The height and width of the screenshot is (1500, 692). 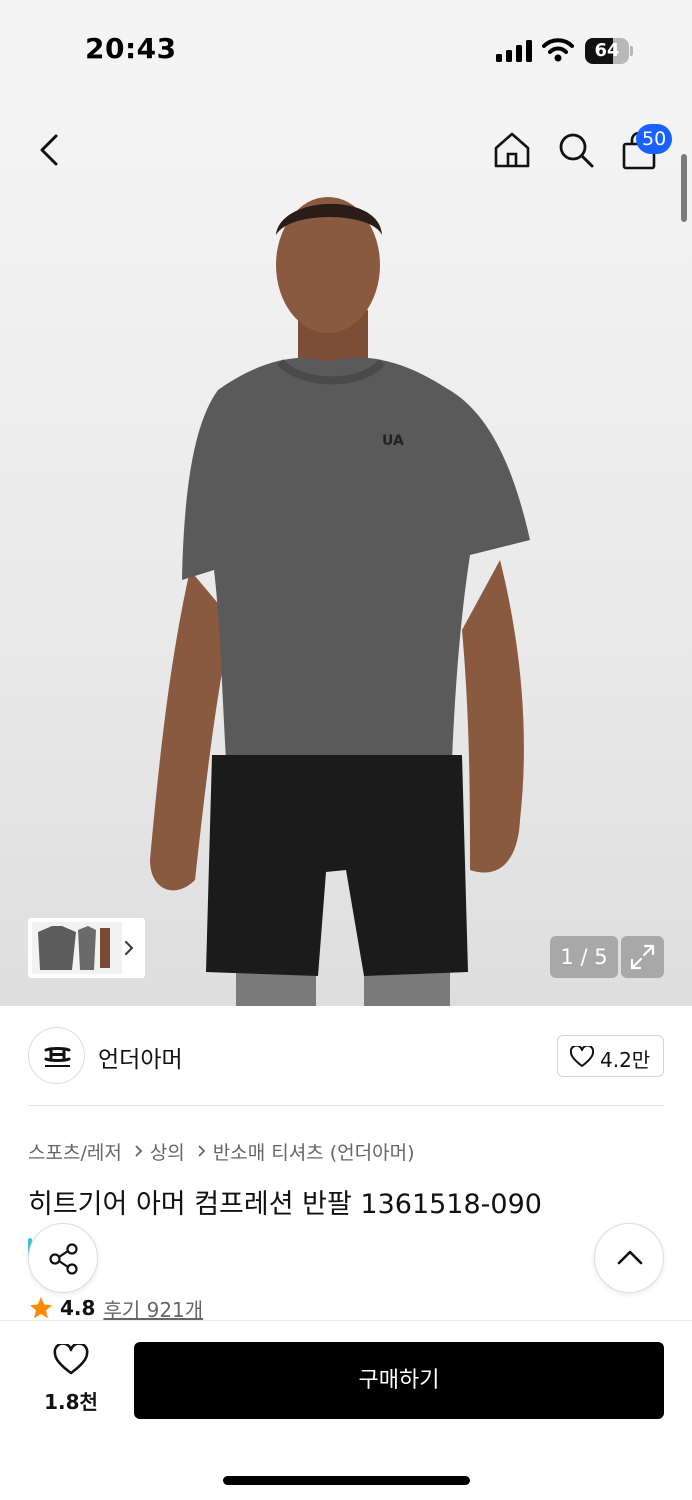 I want to click on breadcrumb: 스포츠/레저 상의 반소매 티셔츠 (언더아머), so click(x=221, y=1151).